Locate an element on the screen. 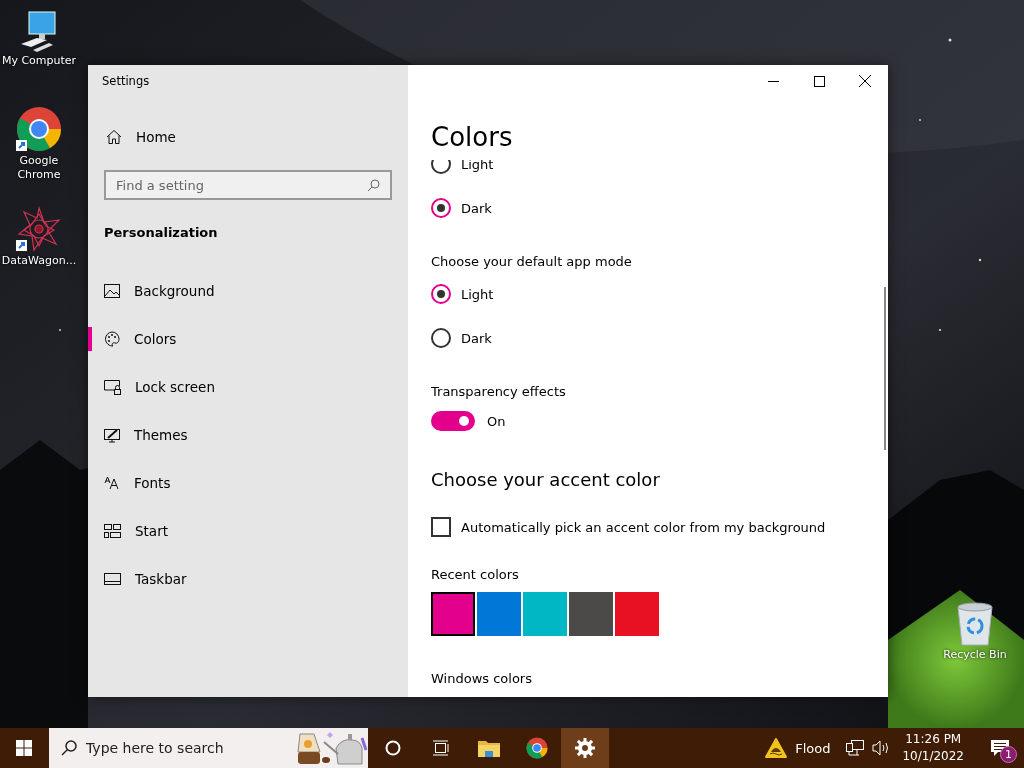  minimize-icon is located at coordinates (773, 81).